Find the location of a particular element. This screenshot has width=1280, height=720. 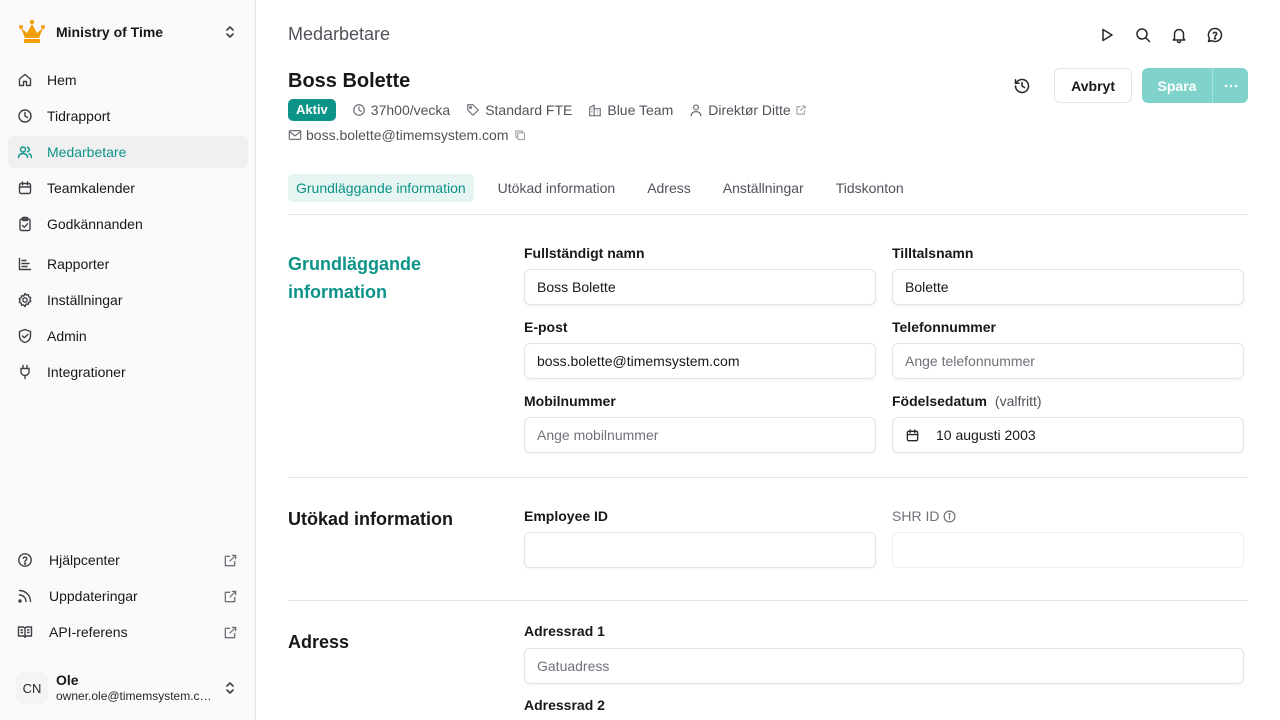

cancel-button: Avbryt is located at coordinates (1093, 85).